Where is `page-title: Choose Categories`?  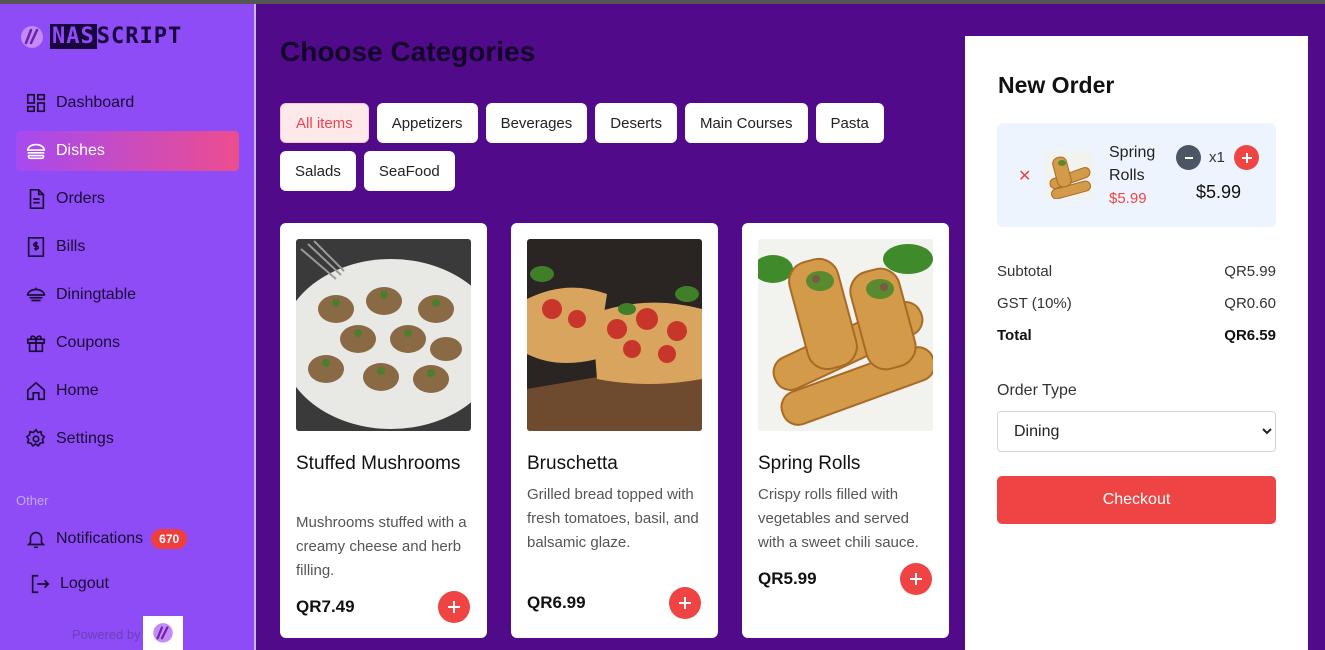 page-title: Choose Categories is located at coordinates (408, 51).